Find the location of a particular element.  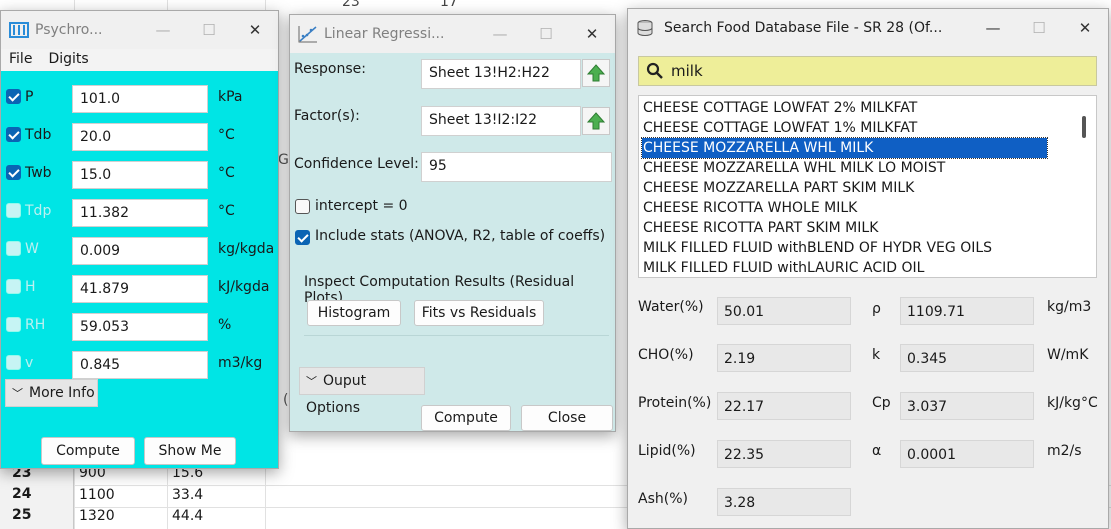

p-field: 101.0 is located at coordinates (140, 99).